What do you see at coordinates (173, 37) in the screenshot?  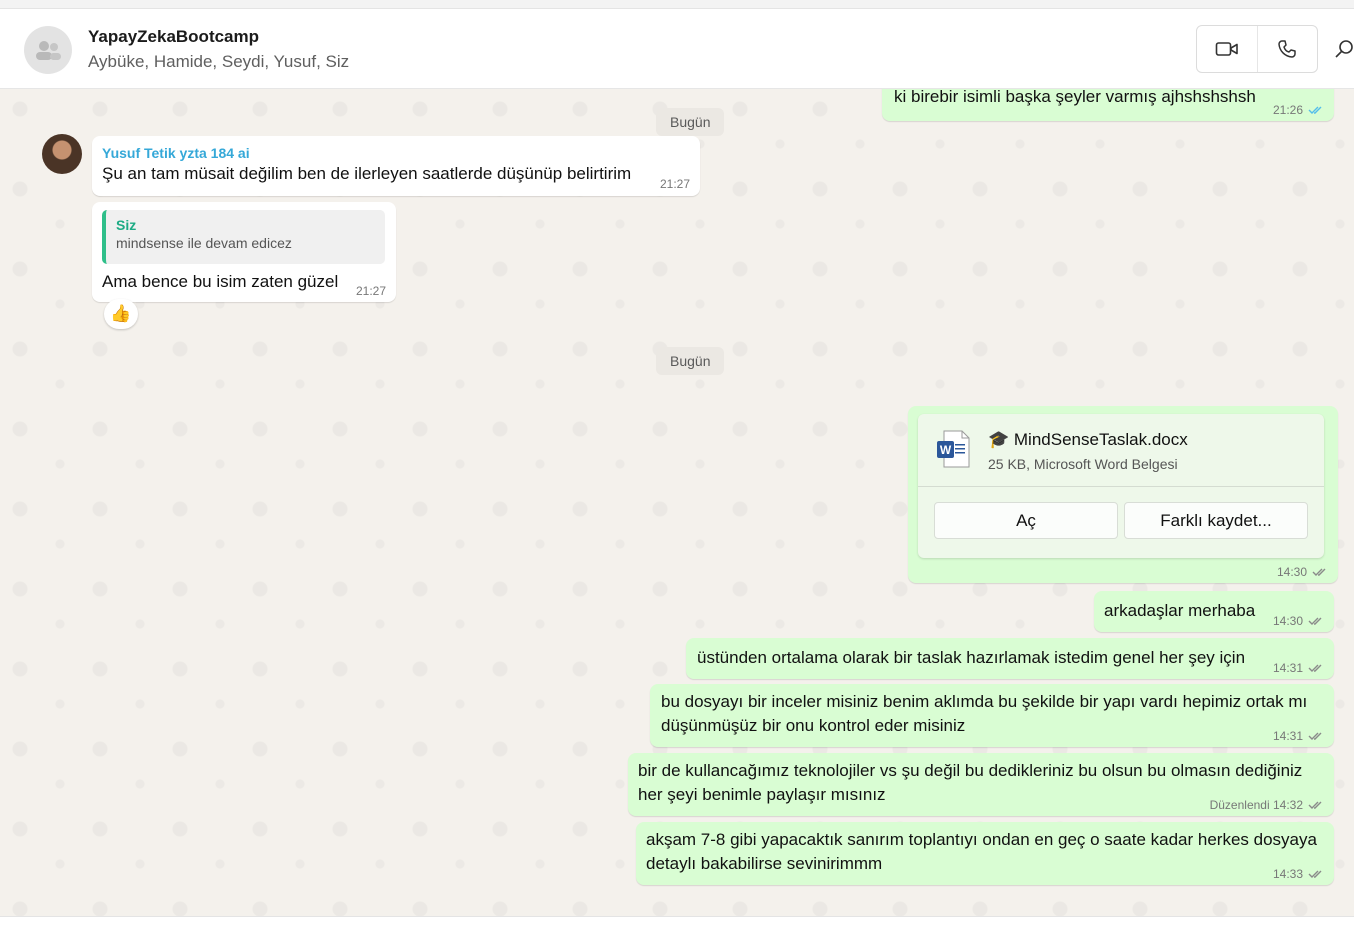 I see `group-name: YapayZekaBootcamp` at bounding box center [173, 37].